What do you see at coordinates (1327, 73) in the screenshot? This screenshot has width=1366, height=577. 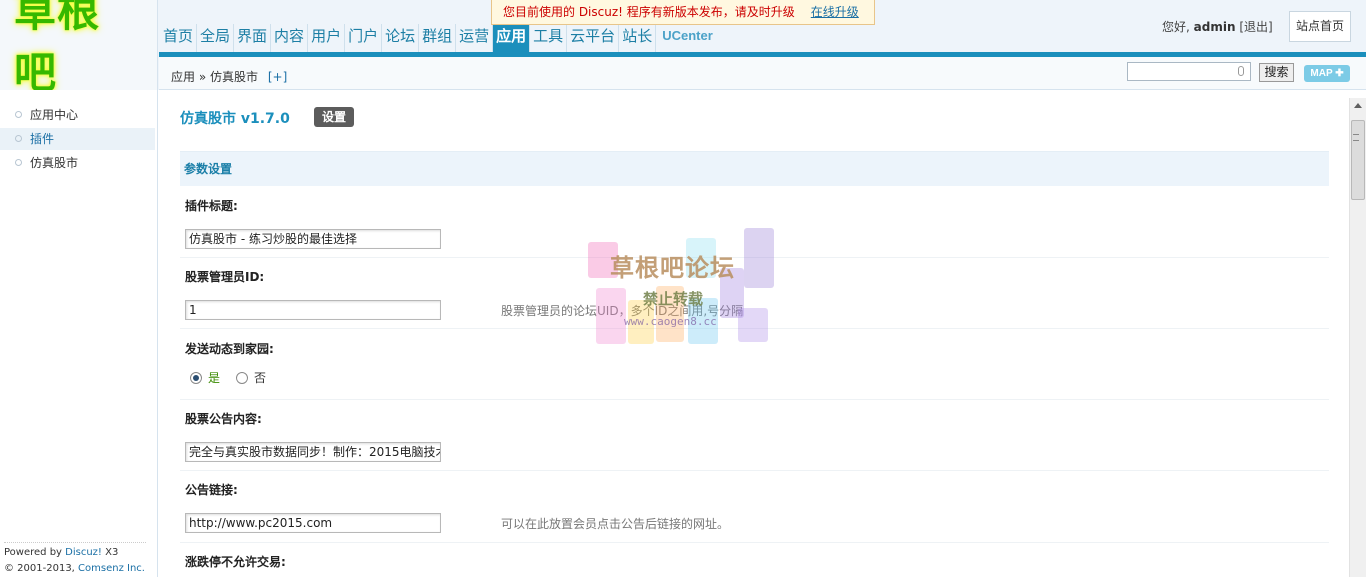 I see `admin-map-button: MAP ✚` at bounding box center [1327, 73].